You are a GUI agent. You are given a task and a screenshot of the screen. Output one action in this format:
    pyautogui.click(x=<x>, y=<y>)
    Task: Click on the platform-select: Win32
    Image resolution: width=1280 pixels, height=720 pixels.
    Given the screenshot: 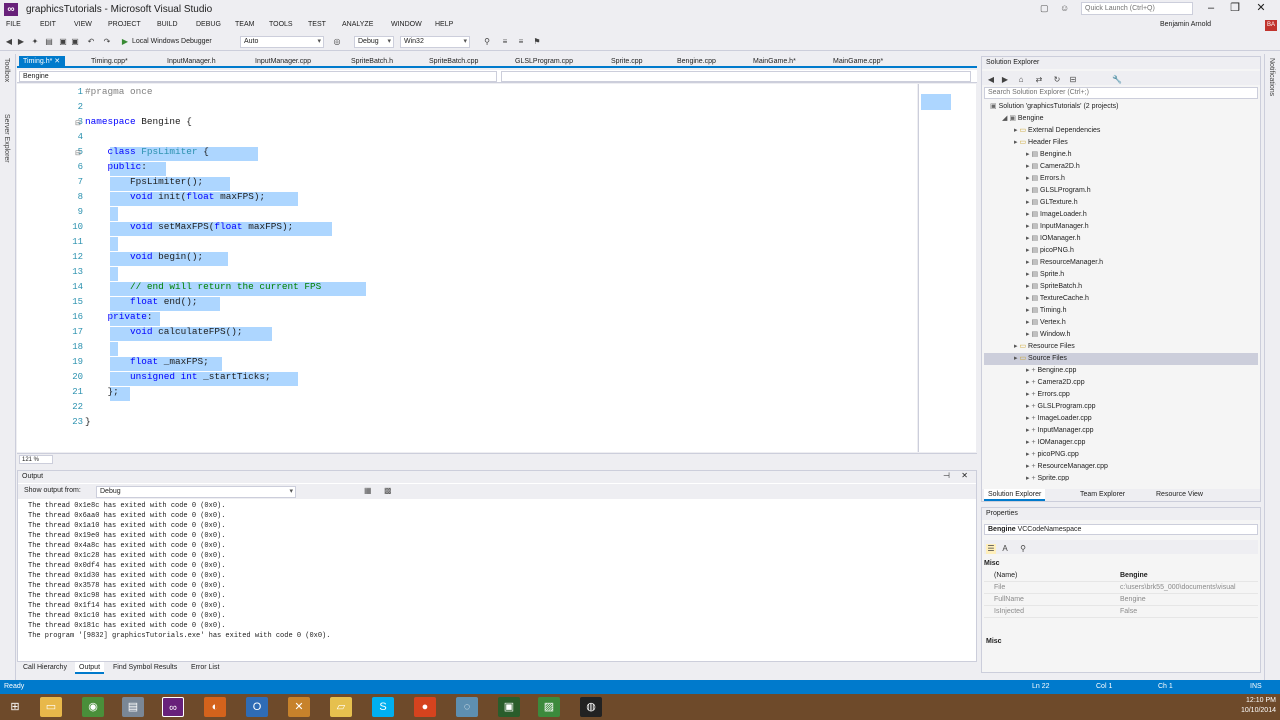 What is the action you would take?
    pyautogui.click(x=435, y=42)
    